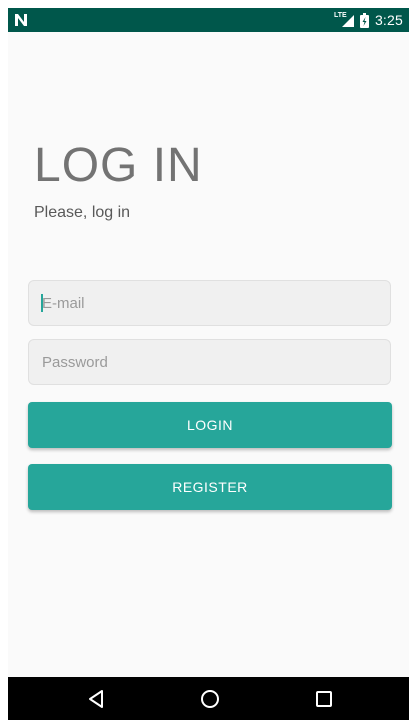 The width and height of the screenshot is (409, 720). I want to click on lte-signal-icon: LTE, so click(344, 20).